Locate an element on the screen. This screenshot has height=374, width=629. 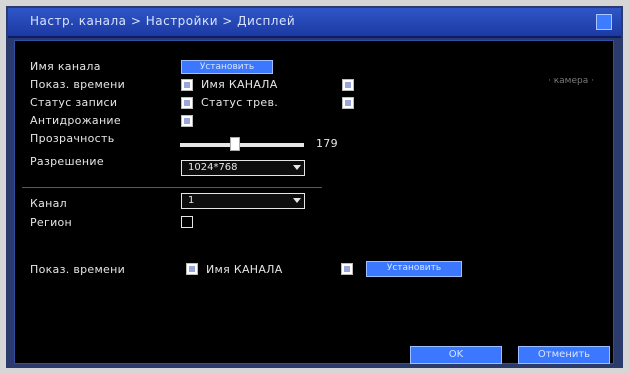
channel-name-label: Имя канала is located at coordinates (65, 66).